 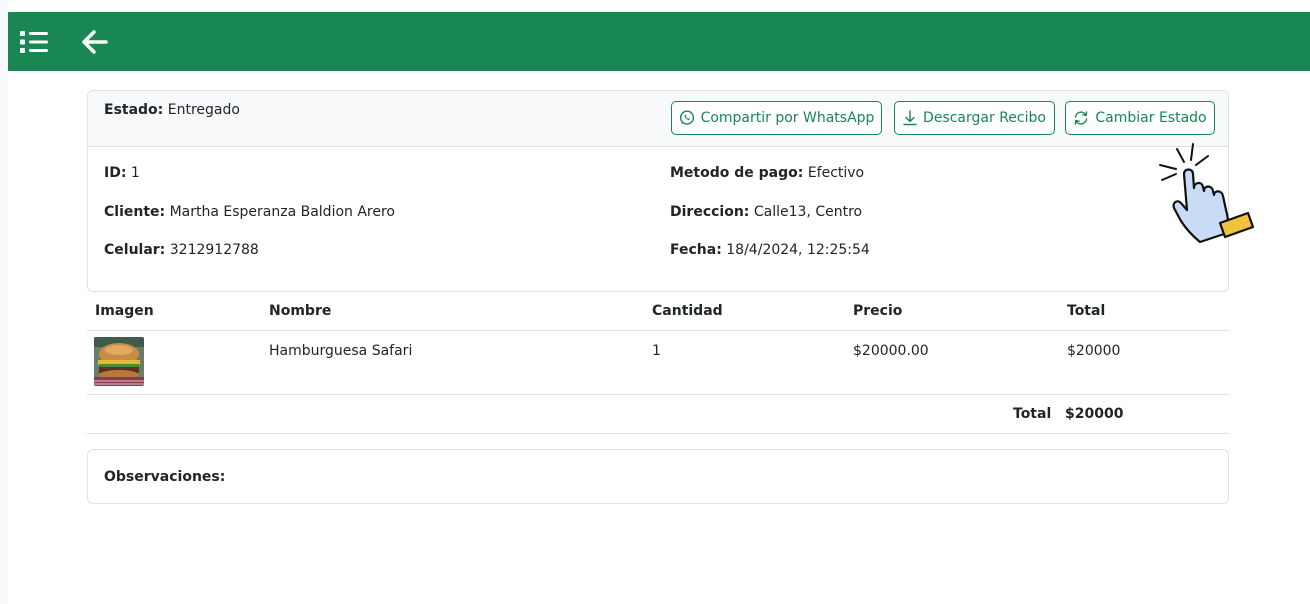 I want to click on client-value: Martha Esperanza Baldion Arero, so click(x=282, y=212).